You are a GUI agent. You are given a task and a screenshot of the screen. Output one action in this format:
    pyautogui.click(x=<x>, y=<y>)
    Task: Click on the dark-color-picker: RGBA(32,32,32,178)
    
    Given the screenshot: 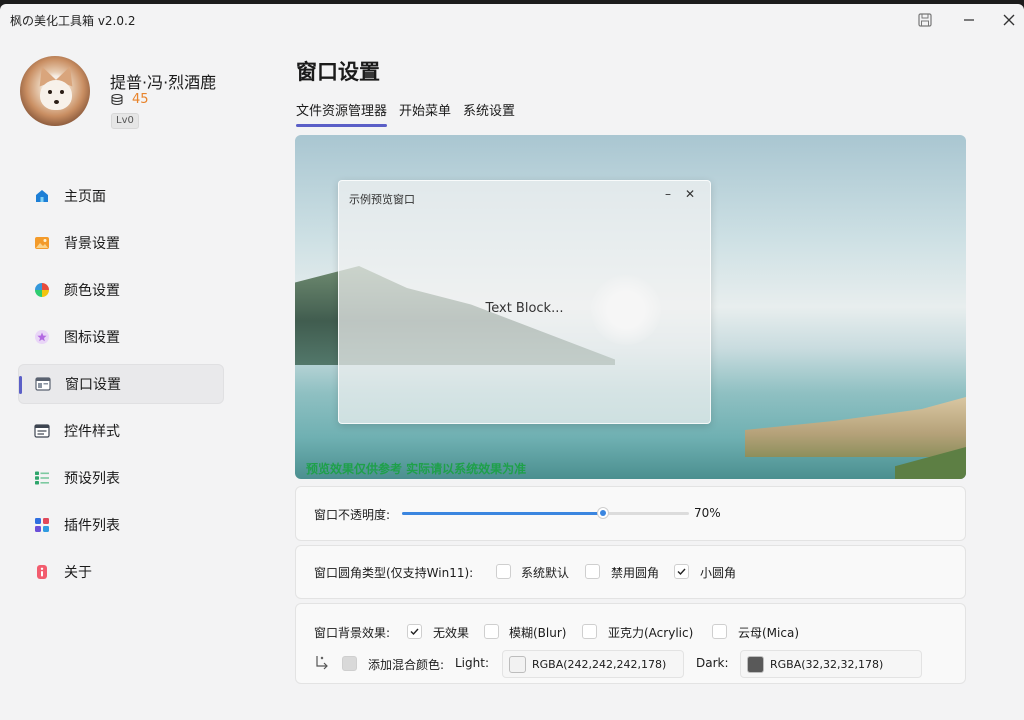 What is the action you would take?
    pyautogui.click(x=831, y=664)
    